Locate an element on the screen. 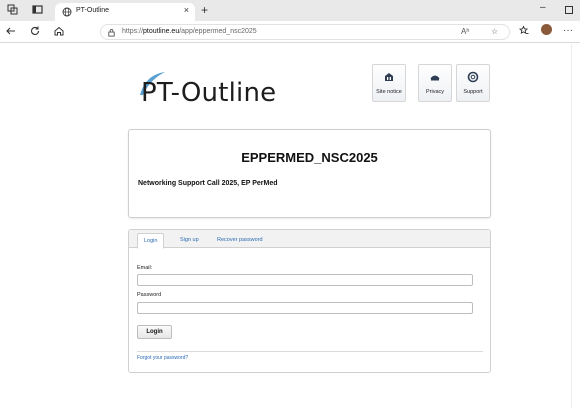 The height and width of the screenshot is (408, 580). tab-recover-password: Recover password is located at coordinates (240, 241).